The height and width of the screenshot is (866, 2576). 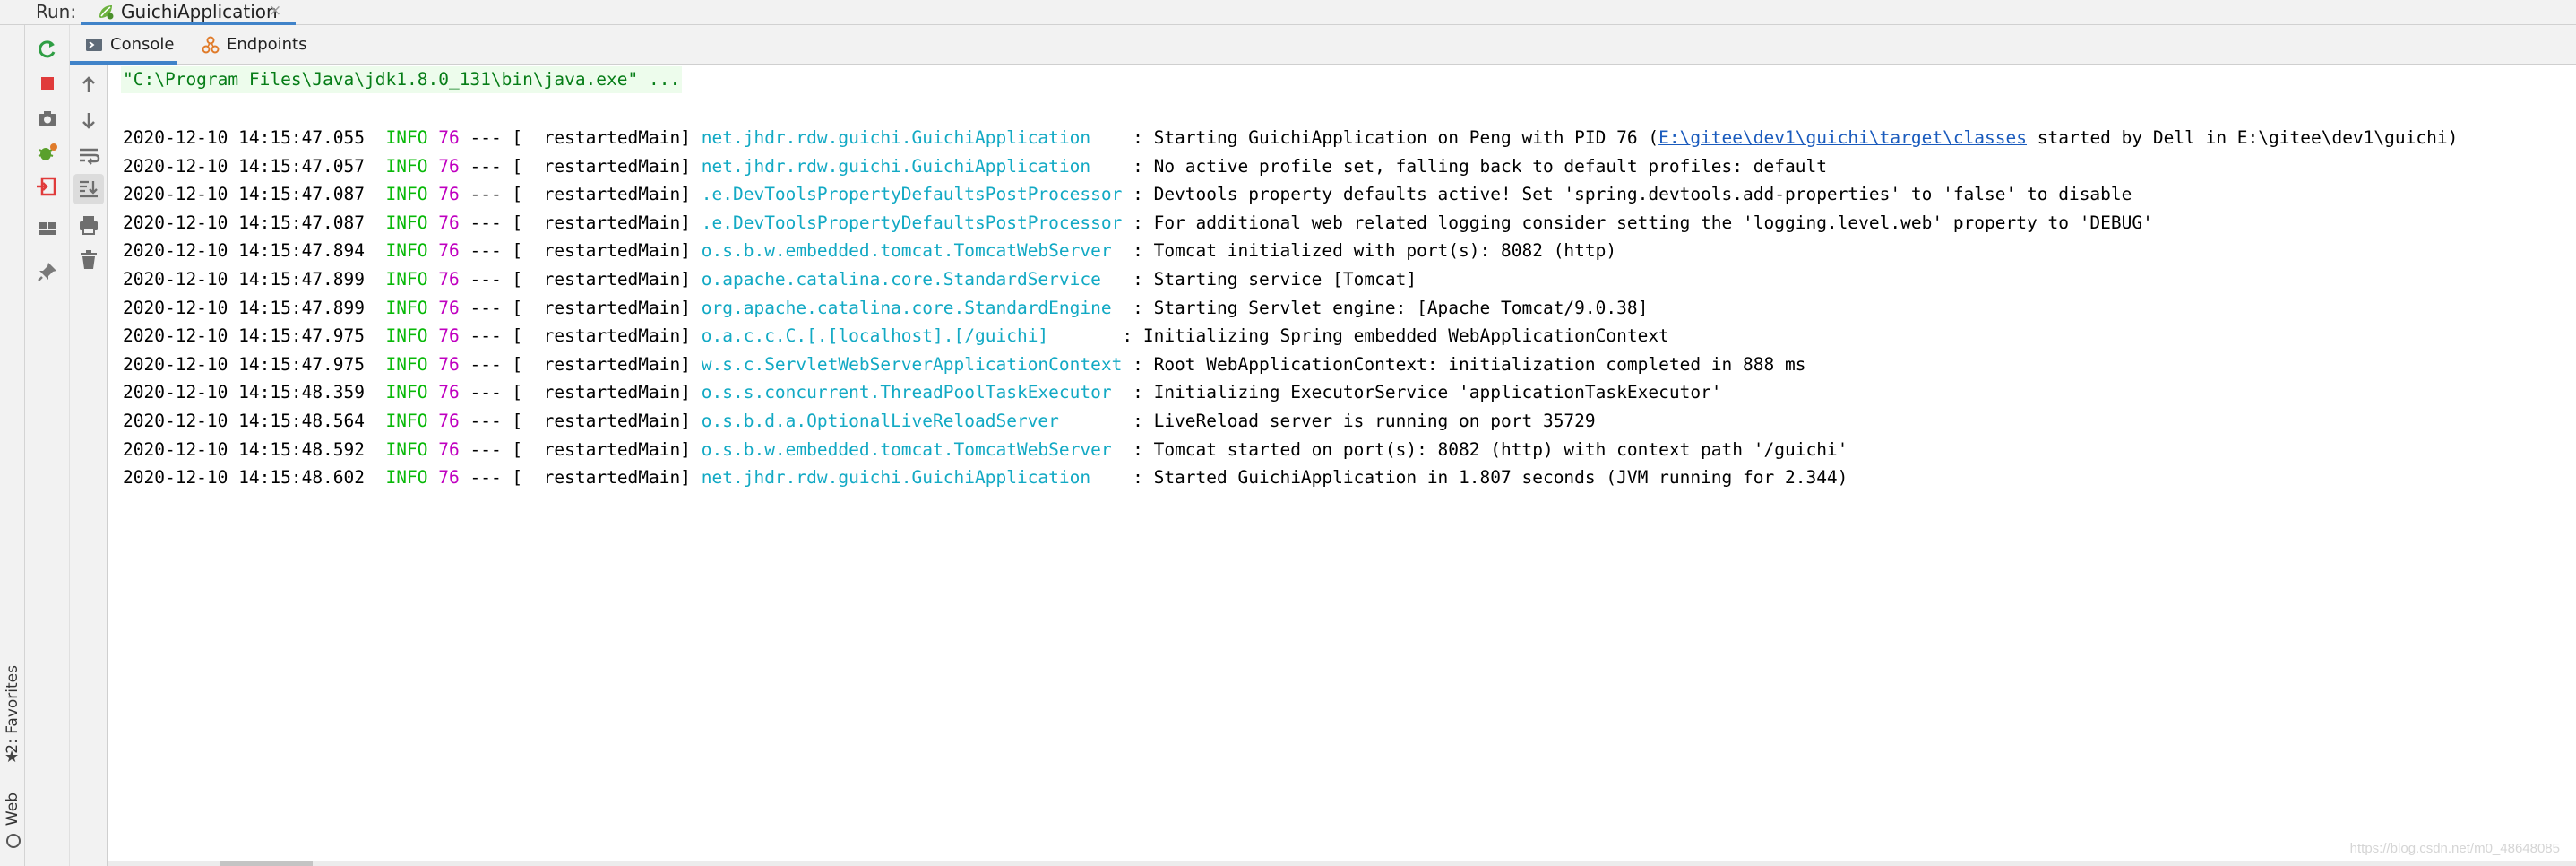 What do you see at coordinates (48, 118) in the screenshot?
I see `camera-icon` at bounding box center [48, 118].